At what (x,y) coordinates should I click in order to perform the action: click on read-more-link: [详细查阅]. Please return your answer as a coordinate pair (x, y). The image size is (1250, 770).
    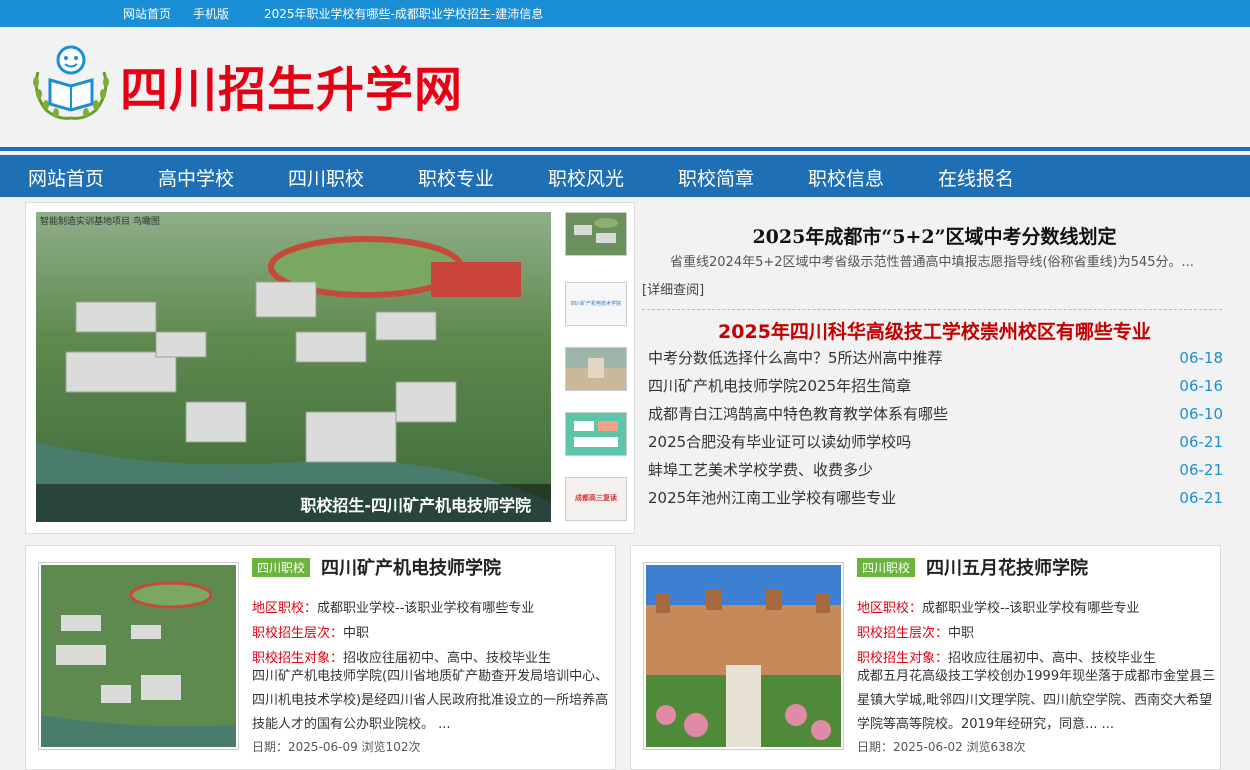
    Looking at the image, I should click on (673, 288).